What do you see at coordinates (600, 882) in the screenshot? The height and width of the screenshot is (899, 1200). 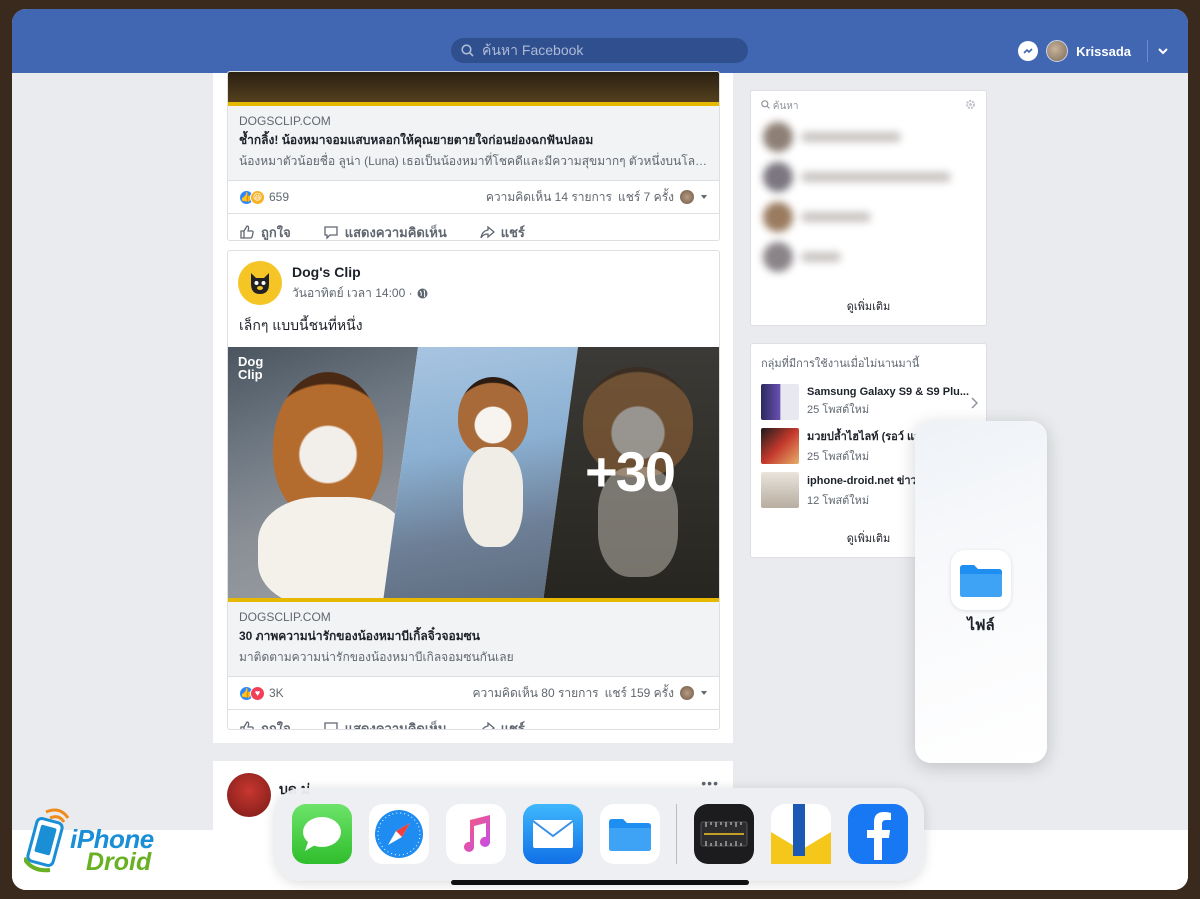 I see `home-indicator` at bounding box center [600, 882].